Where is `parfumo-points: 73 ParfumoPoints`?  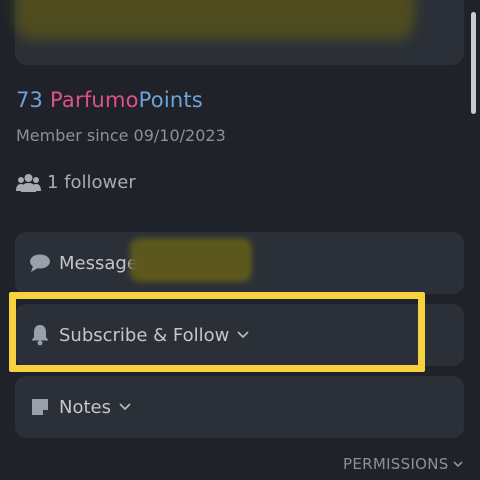 parfumo-points: 73 ParfumoPoints is located at coordinates (109, 100).